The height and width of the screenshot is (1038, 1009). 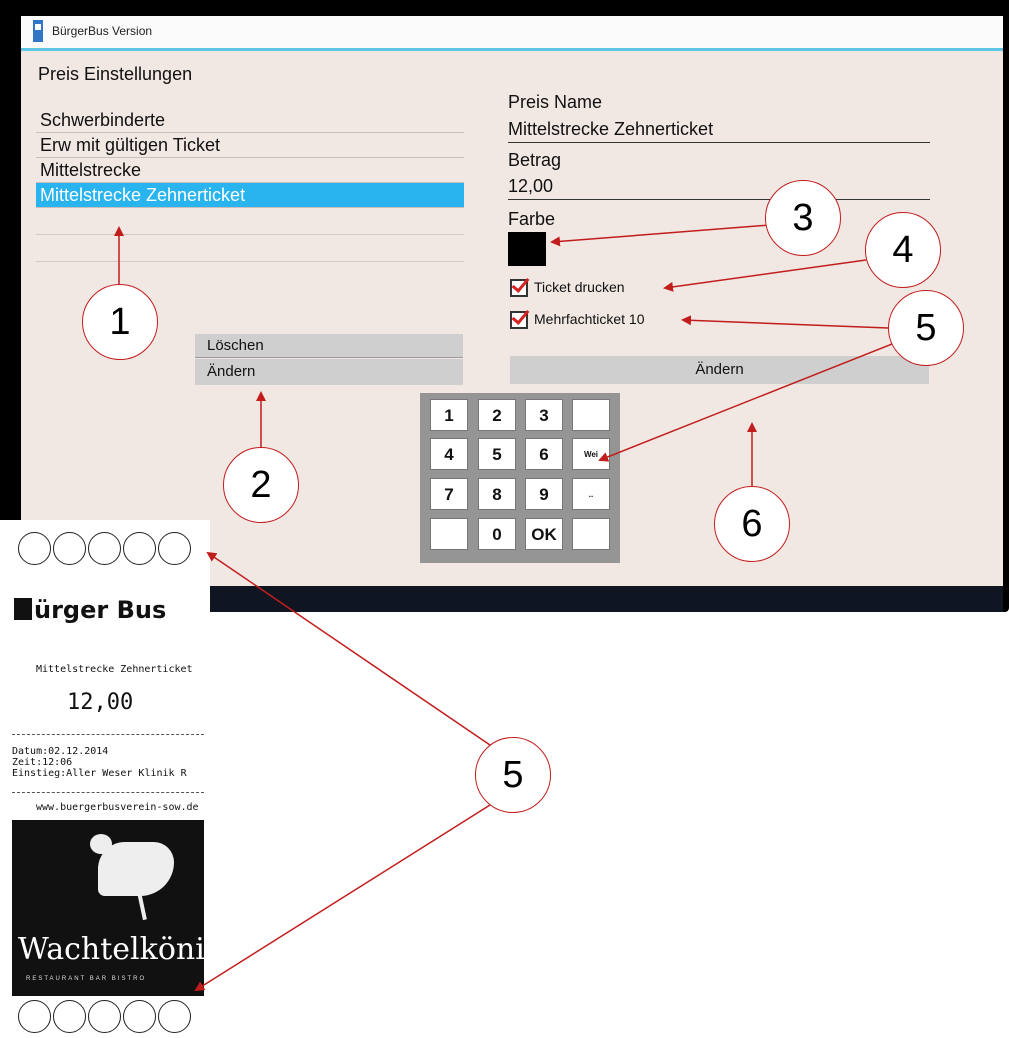 What do you see at coordinates (60, 751) in the screenshot?
I see `receipt-date: Datum:02.12.2014` at bounding box center [60, 751].